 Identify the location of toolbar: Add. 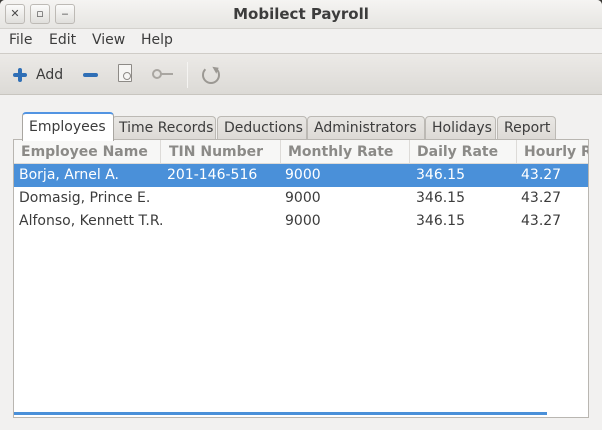
(301, 74).